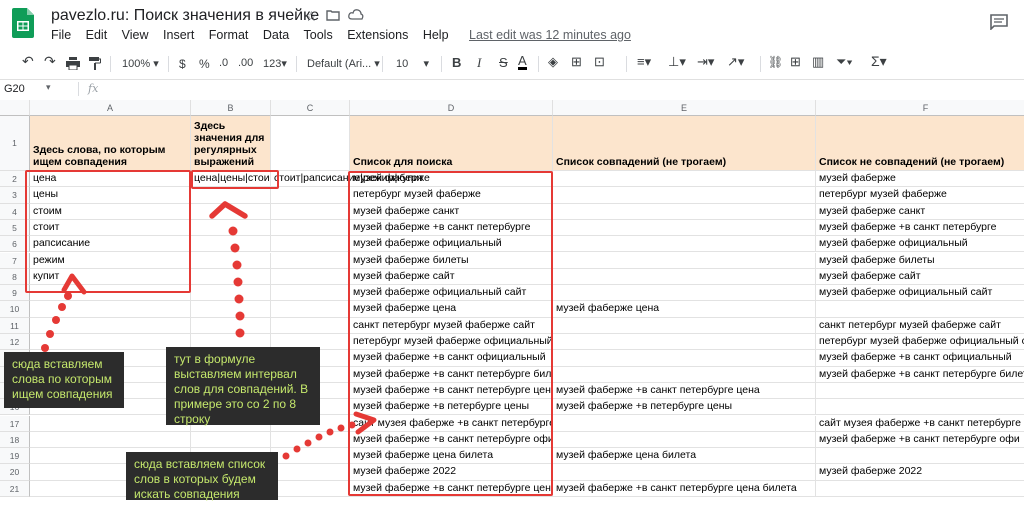  Describe the element at coordinates (920, 472) in the screenshot. I see `cell-f20: музей фаберже 2022` at that location.